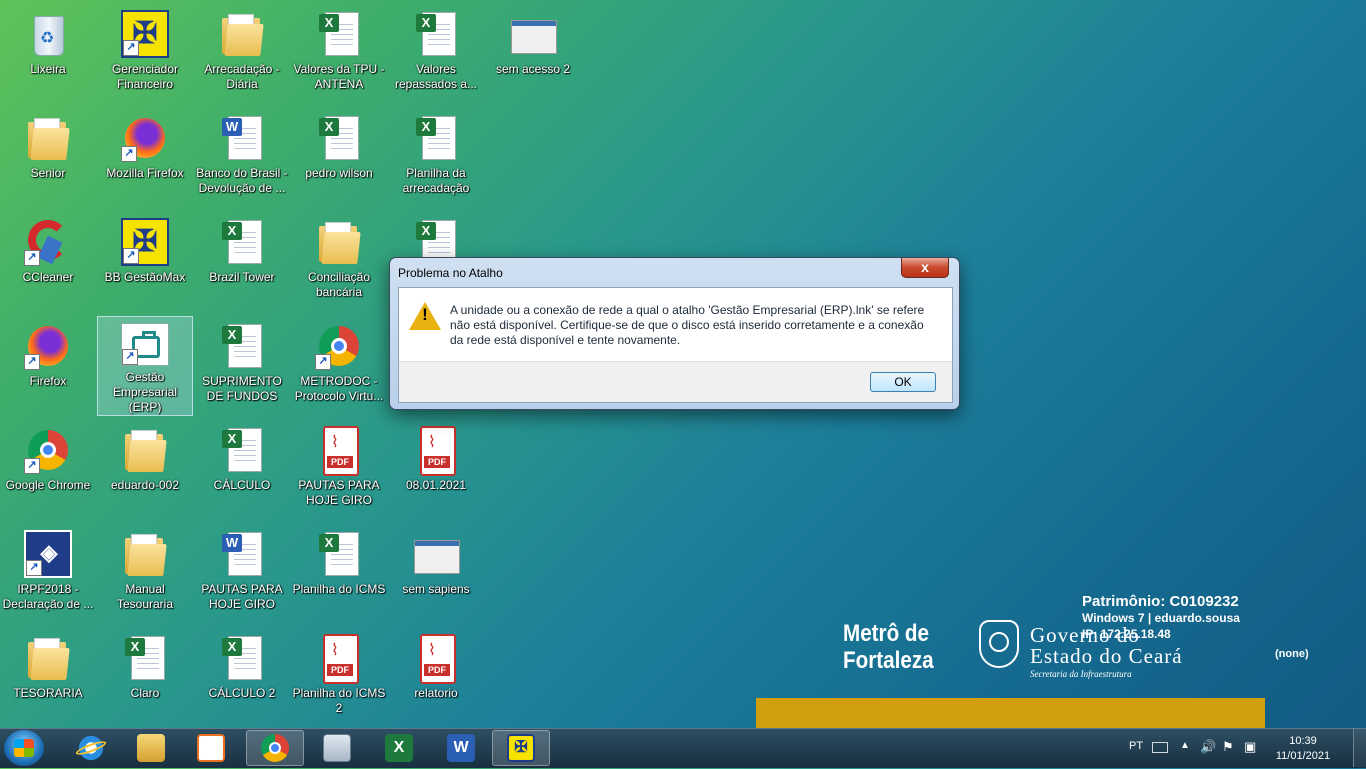  What do you see at coordinates (1208, 747) in the screenshot?
I see `volume-icon: 🔊` at bounding box center [1208, 747].